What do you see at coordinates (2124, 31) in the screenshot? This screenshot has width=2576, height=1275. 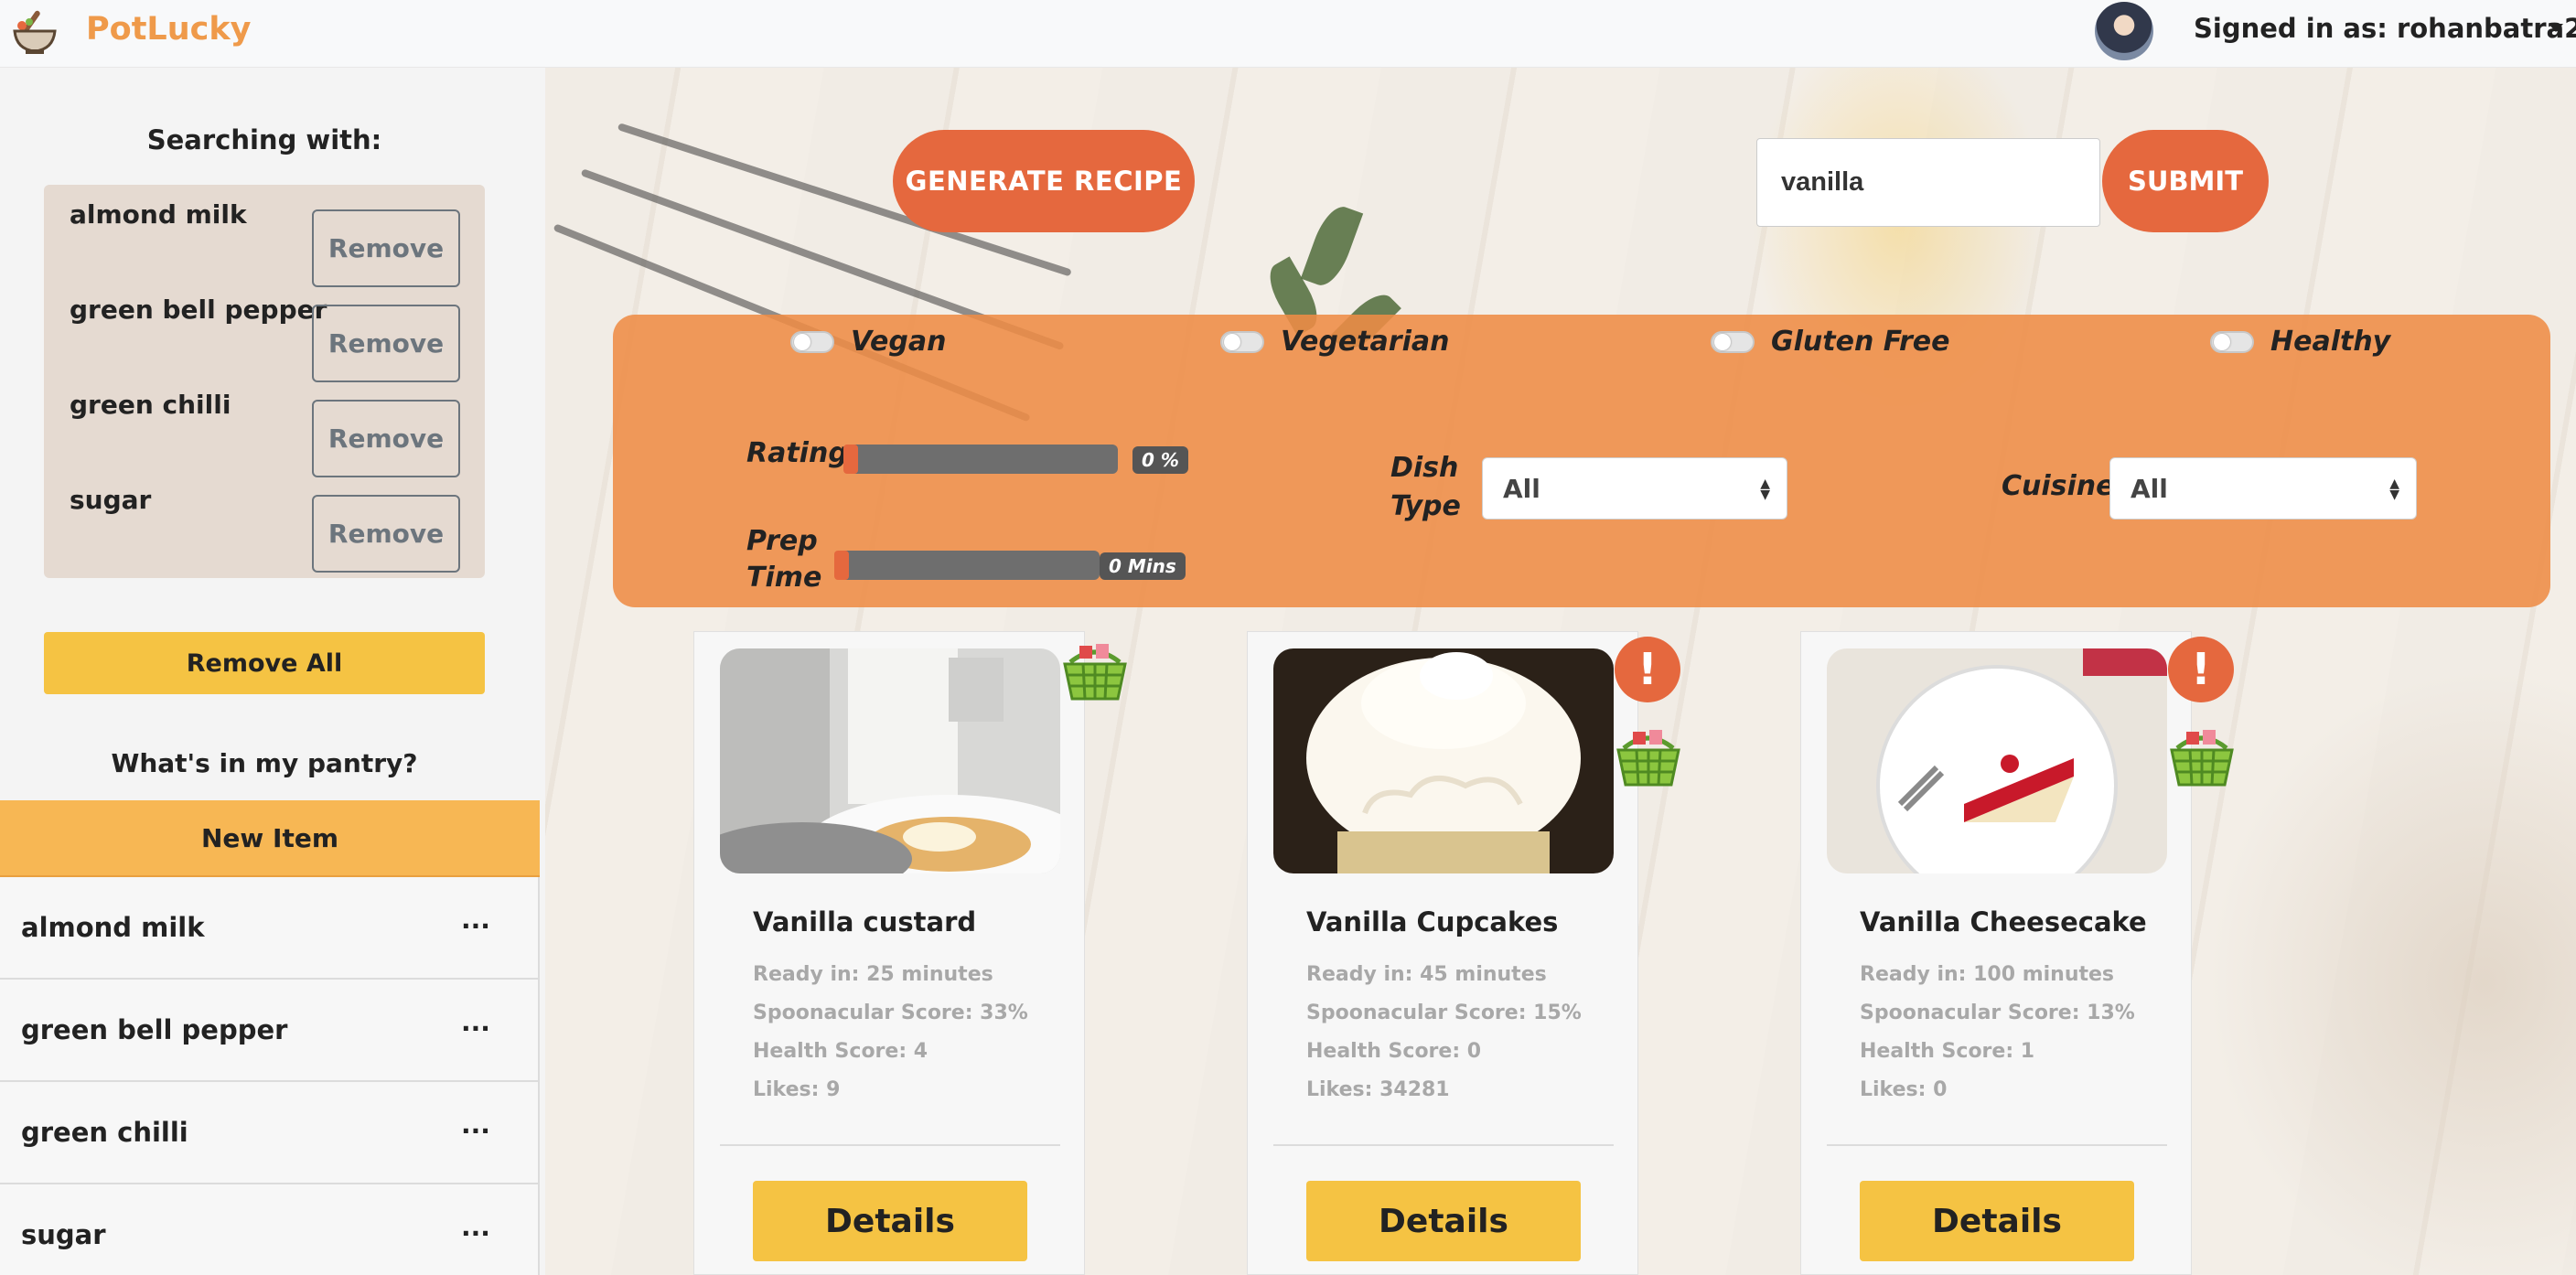 I see `avatar` at bounding box center [2124, 31].